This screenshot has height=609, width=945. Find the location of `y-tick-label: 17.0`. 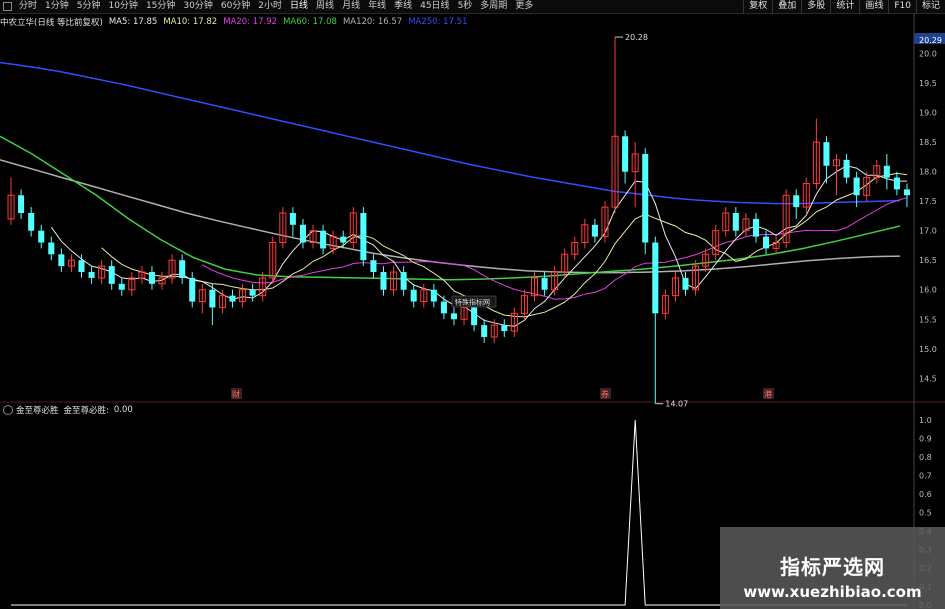

y-tick-label: 17.0 is located at coordinates (928, 231).